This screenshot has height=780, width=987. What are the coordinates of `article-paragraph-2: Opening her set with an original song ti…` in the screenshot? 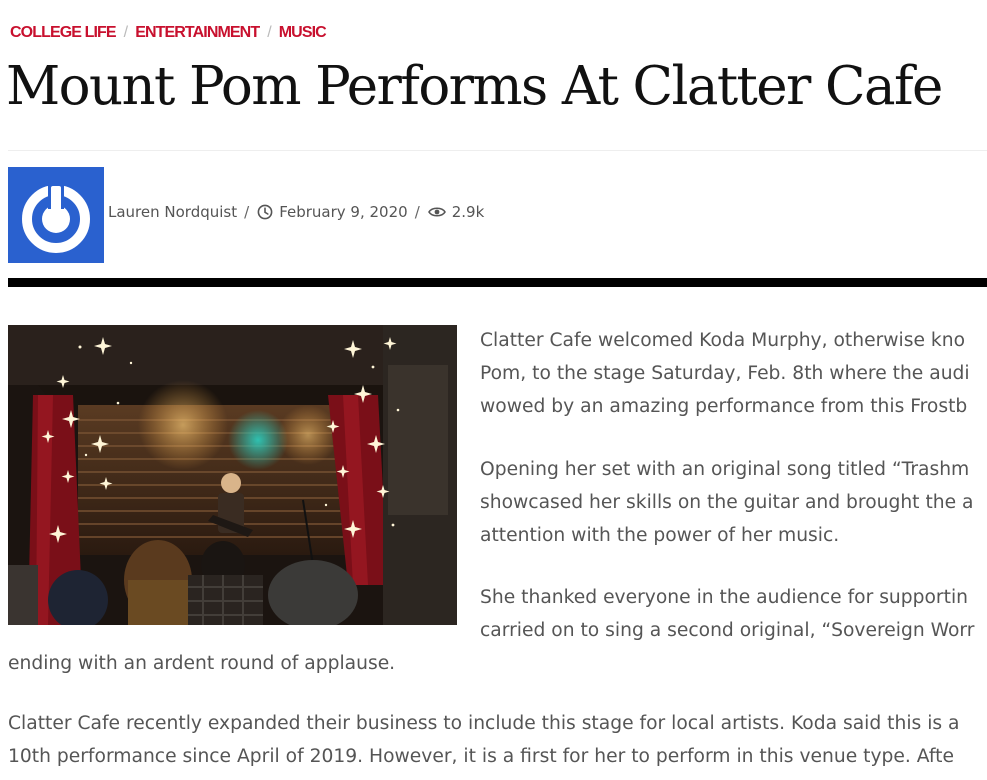 It's located at (733, 502).